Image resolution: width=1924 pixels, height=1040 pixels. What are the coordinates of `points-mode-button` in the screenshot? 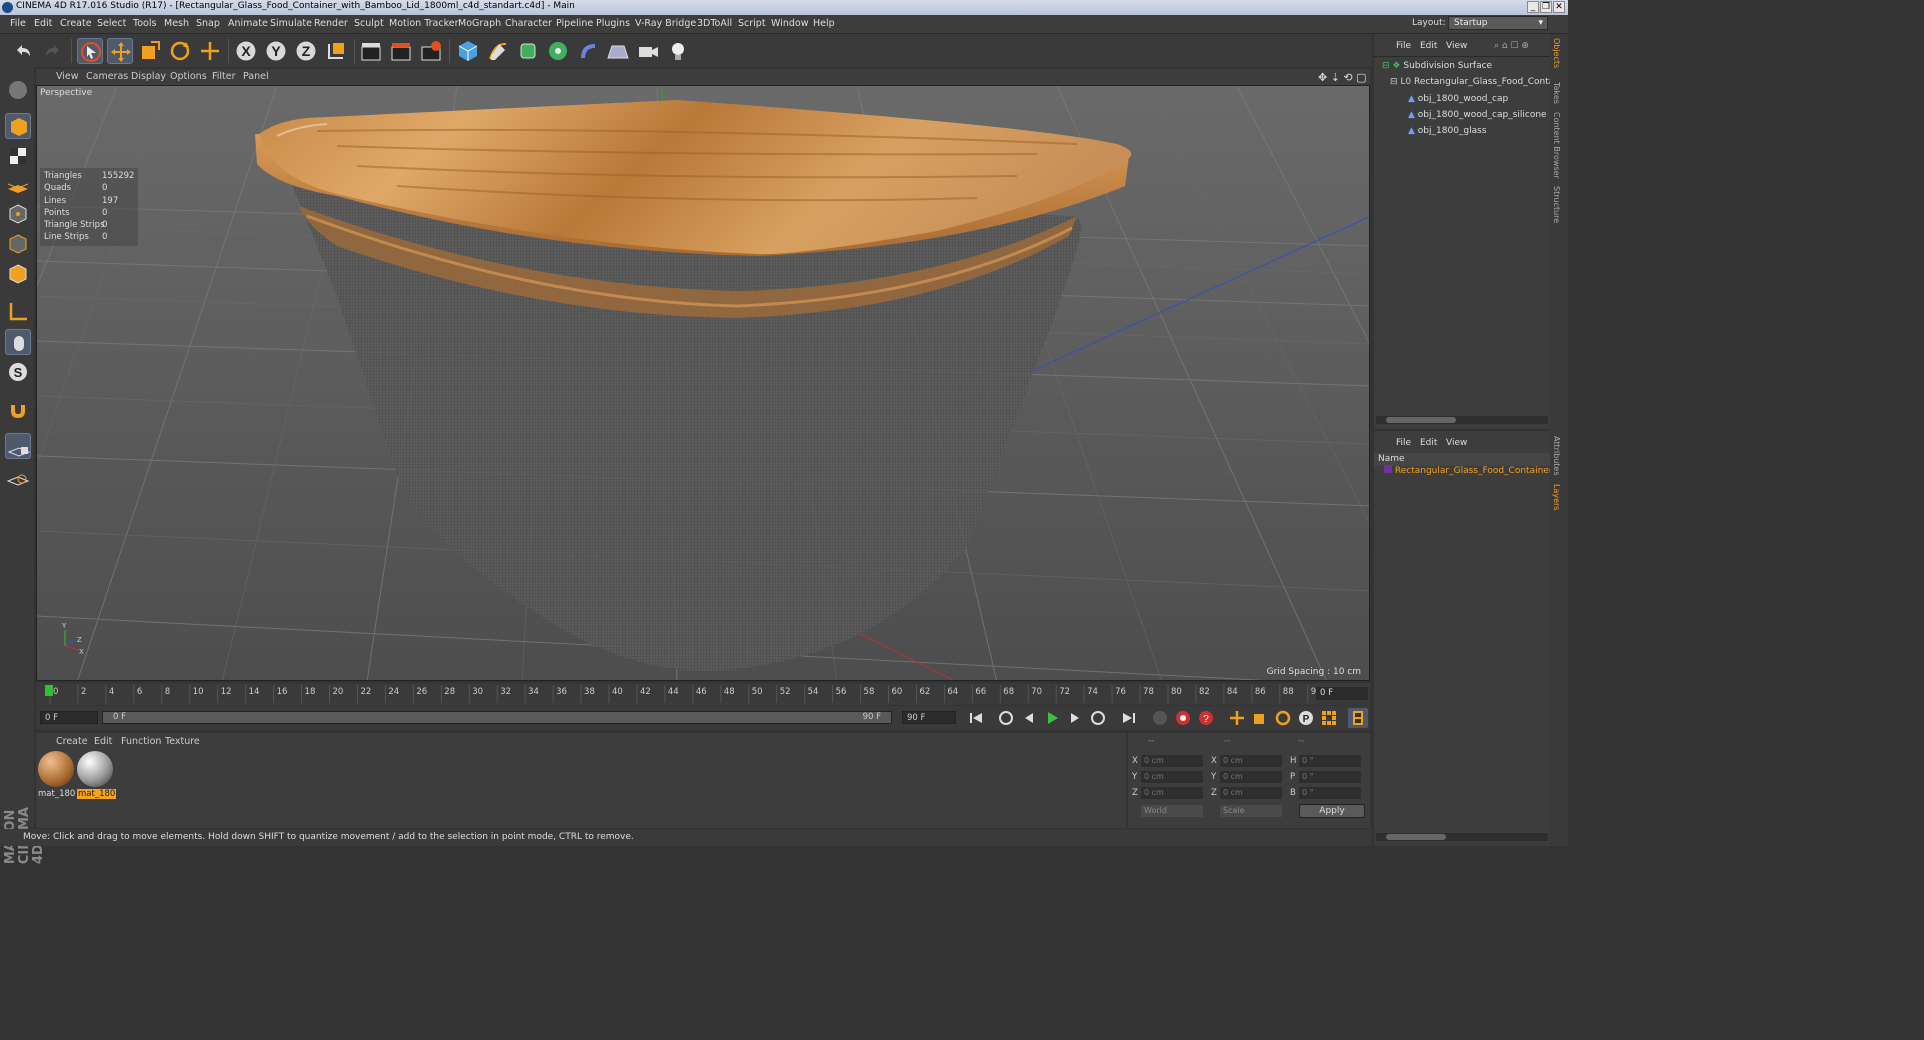 It's located at (18, 214).